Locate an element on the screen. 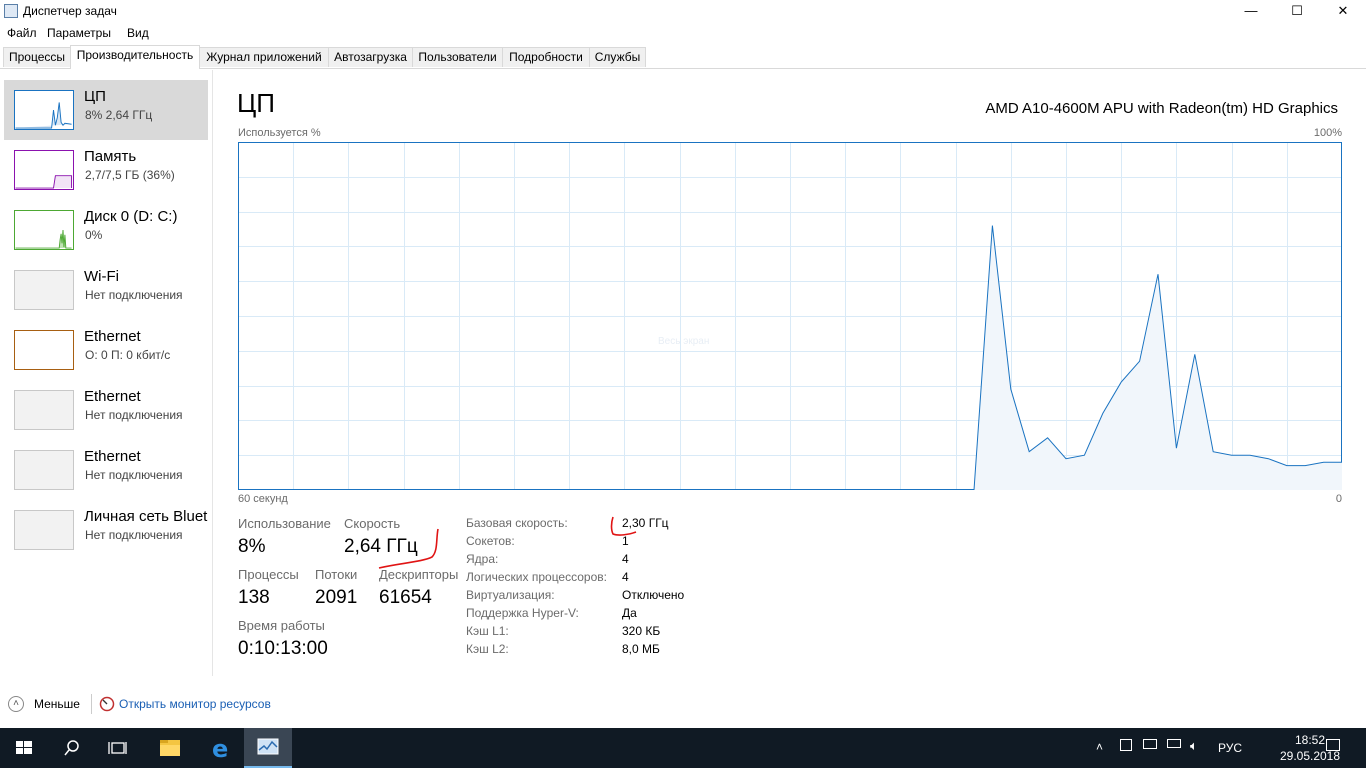 The height and width of the screenshot is (773, 1366). menu-file: Файл is located at coordinates (22, 33).